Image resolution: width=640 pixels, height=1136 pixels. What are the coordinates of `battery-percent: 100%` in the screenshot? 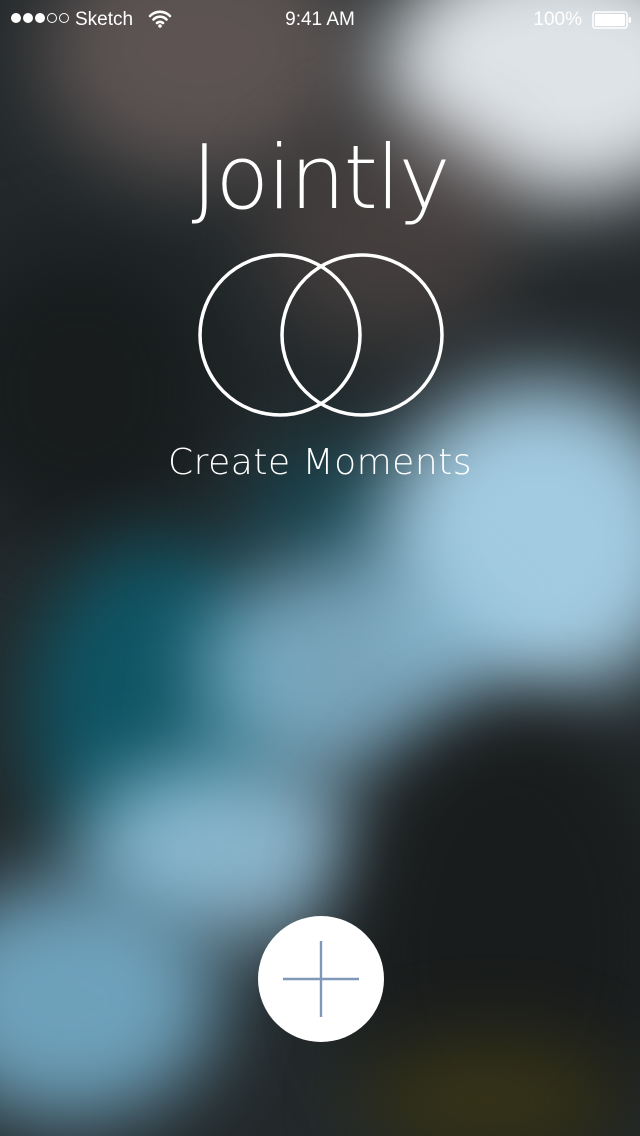 It's located at (557, 19).